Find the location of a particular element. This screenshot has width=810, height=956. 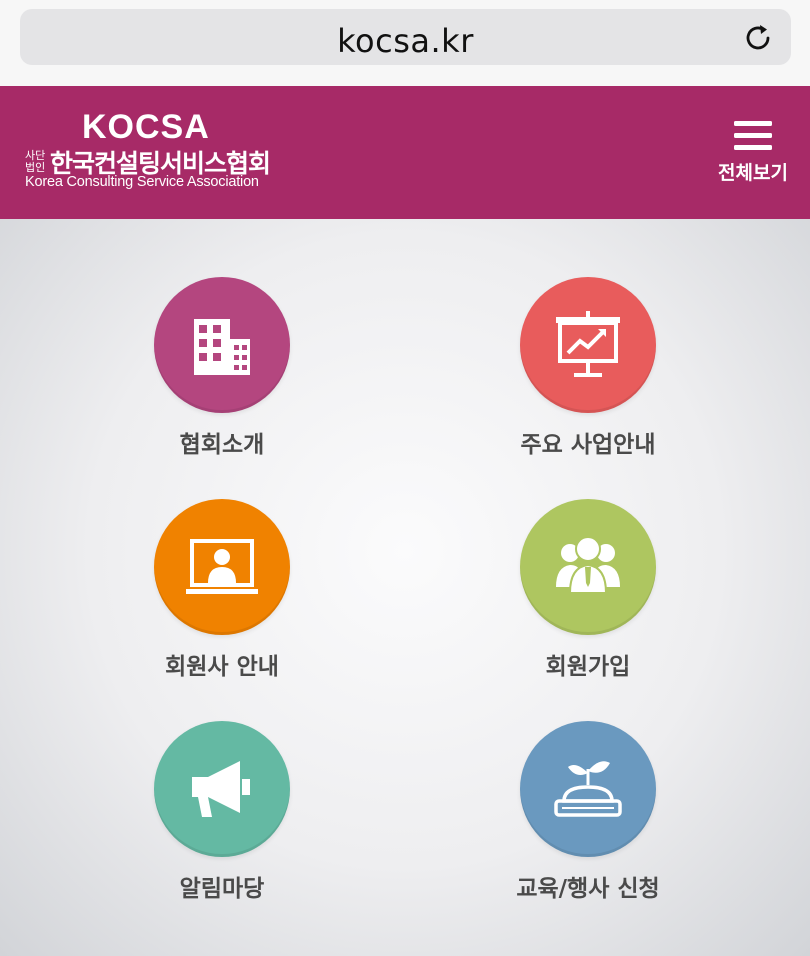

tile-education-event-apply: 교육/행사 신청 is located at coordinates (588, 821).